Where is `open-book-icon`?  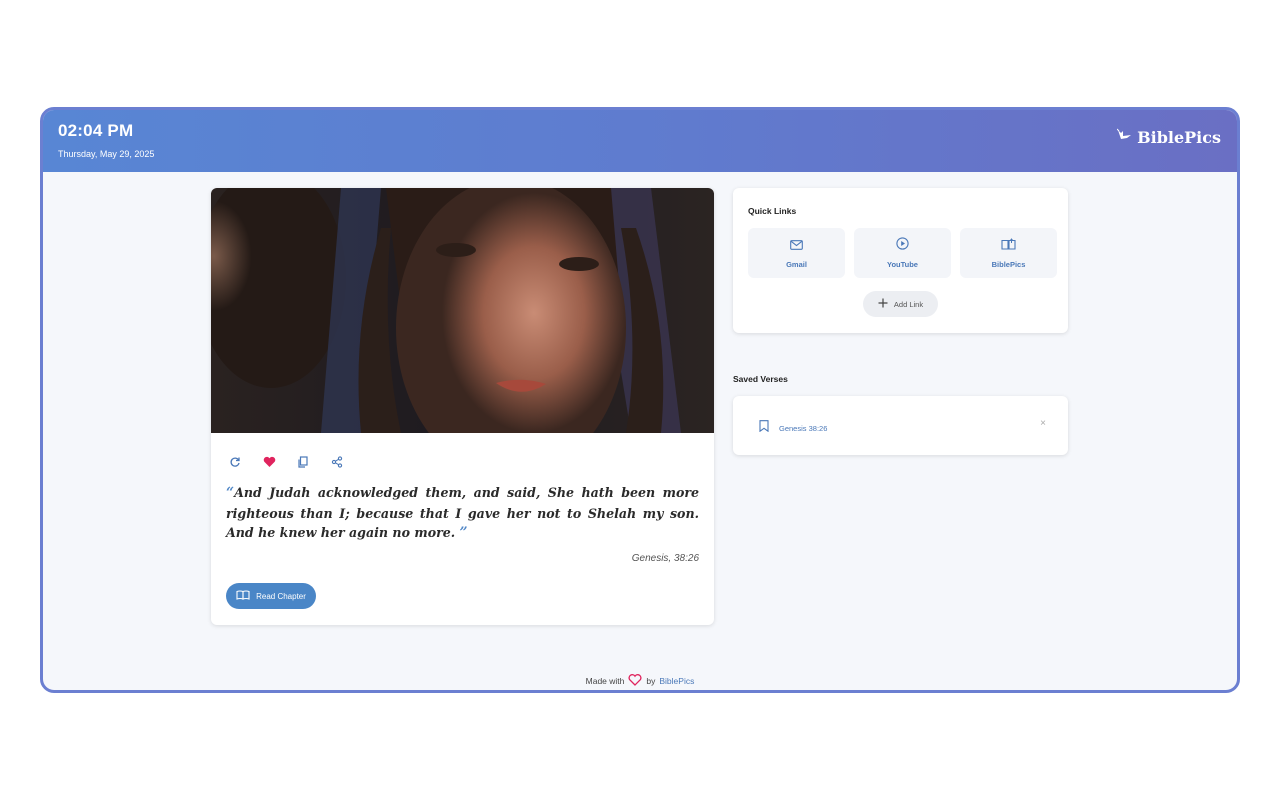
open-book-icon is located at coordinates (243, 596).